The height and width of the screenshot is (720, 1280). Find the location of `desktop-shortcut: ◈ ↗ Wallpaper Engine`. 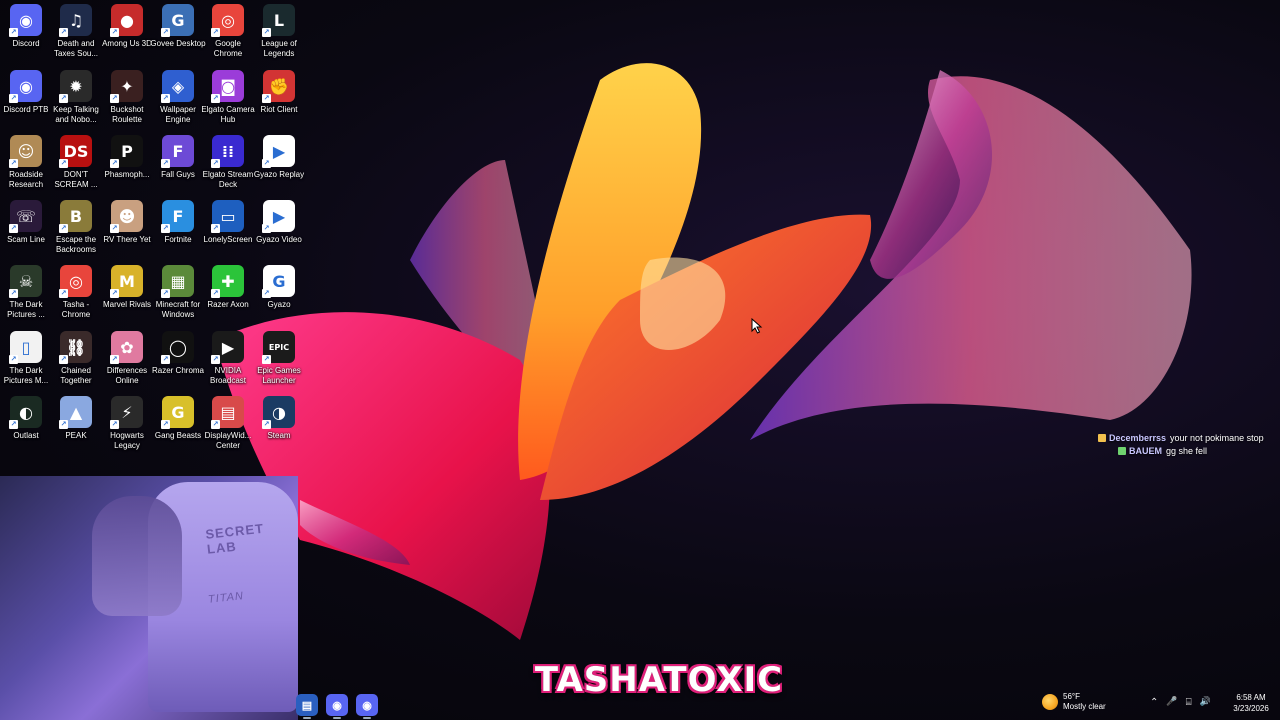

desktop-shortcut: ◈ ↗ Wallpaper Engine is located at coordinates (178, 97).